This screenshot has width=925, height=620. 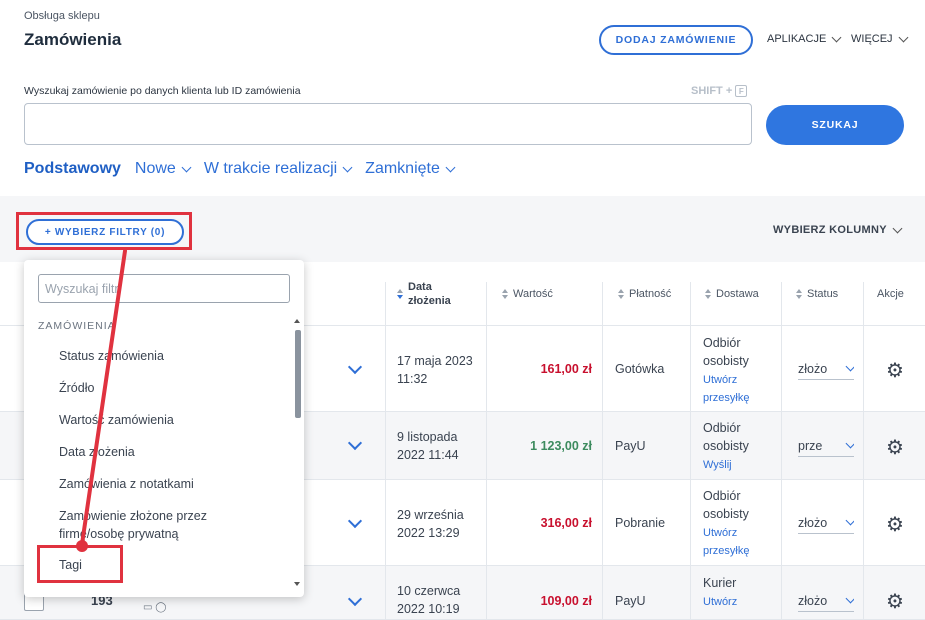 I want to click on column-header-label: Akcje, so click(x=890, y=293).